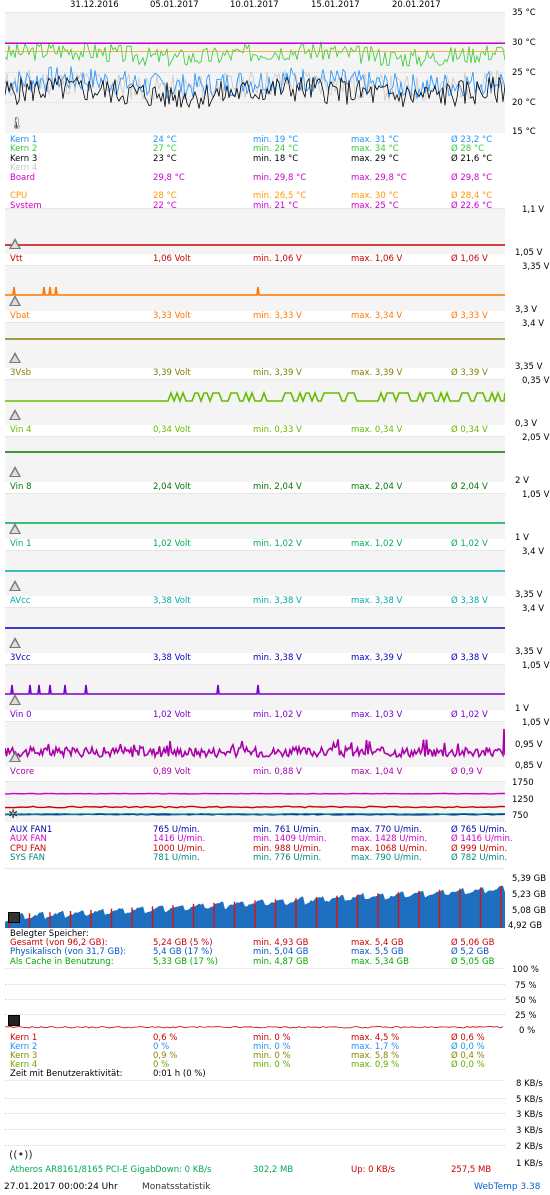 This screenshot has height=1195, width=550. What do you see at coordinates (185, 961) in the screenshot?
I see `memory-cur: 5,33 GB (17 %)` at bounding box center [185, 961].